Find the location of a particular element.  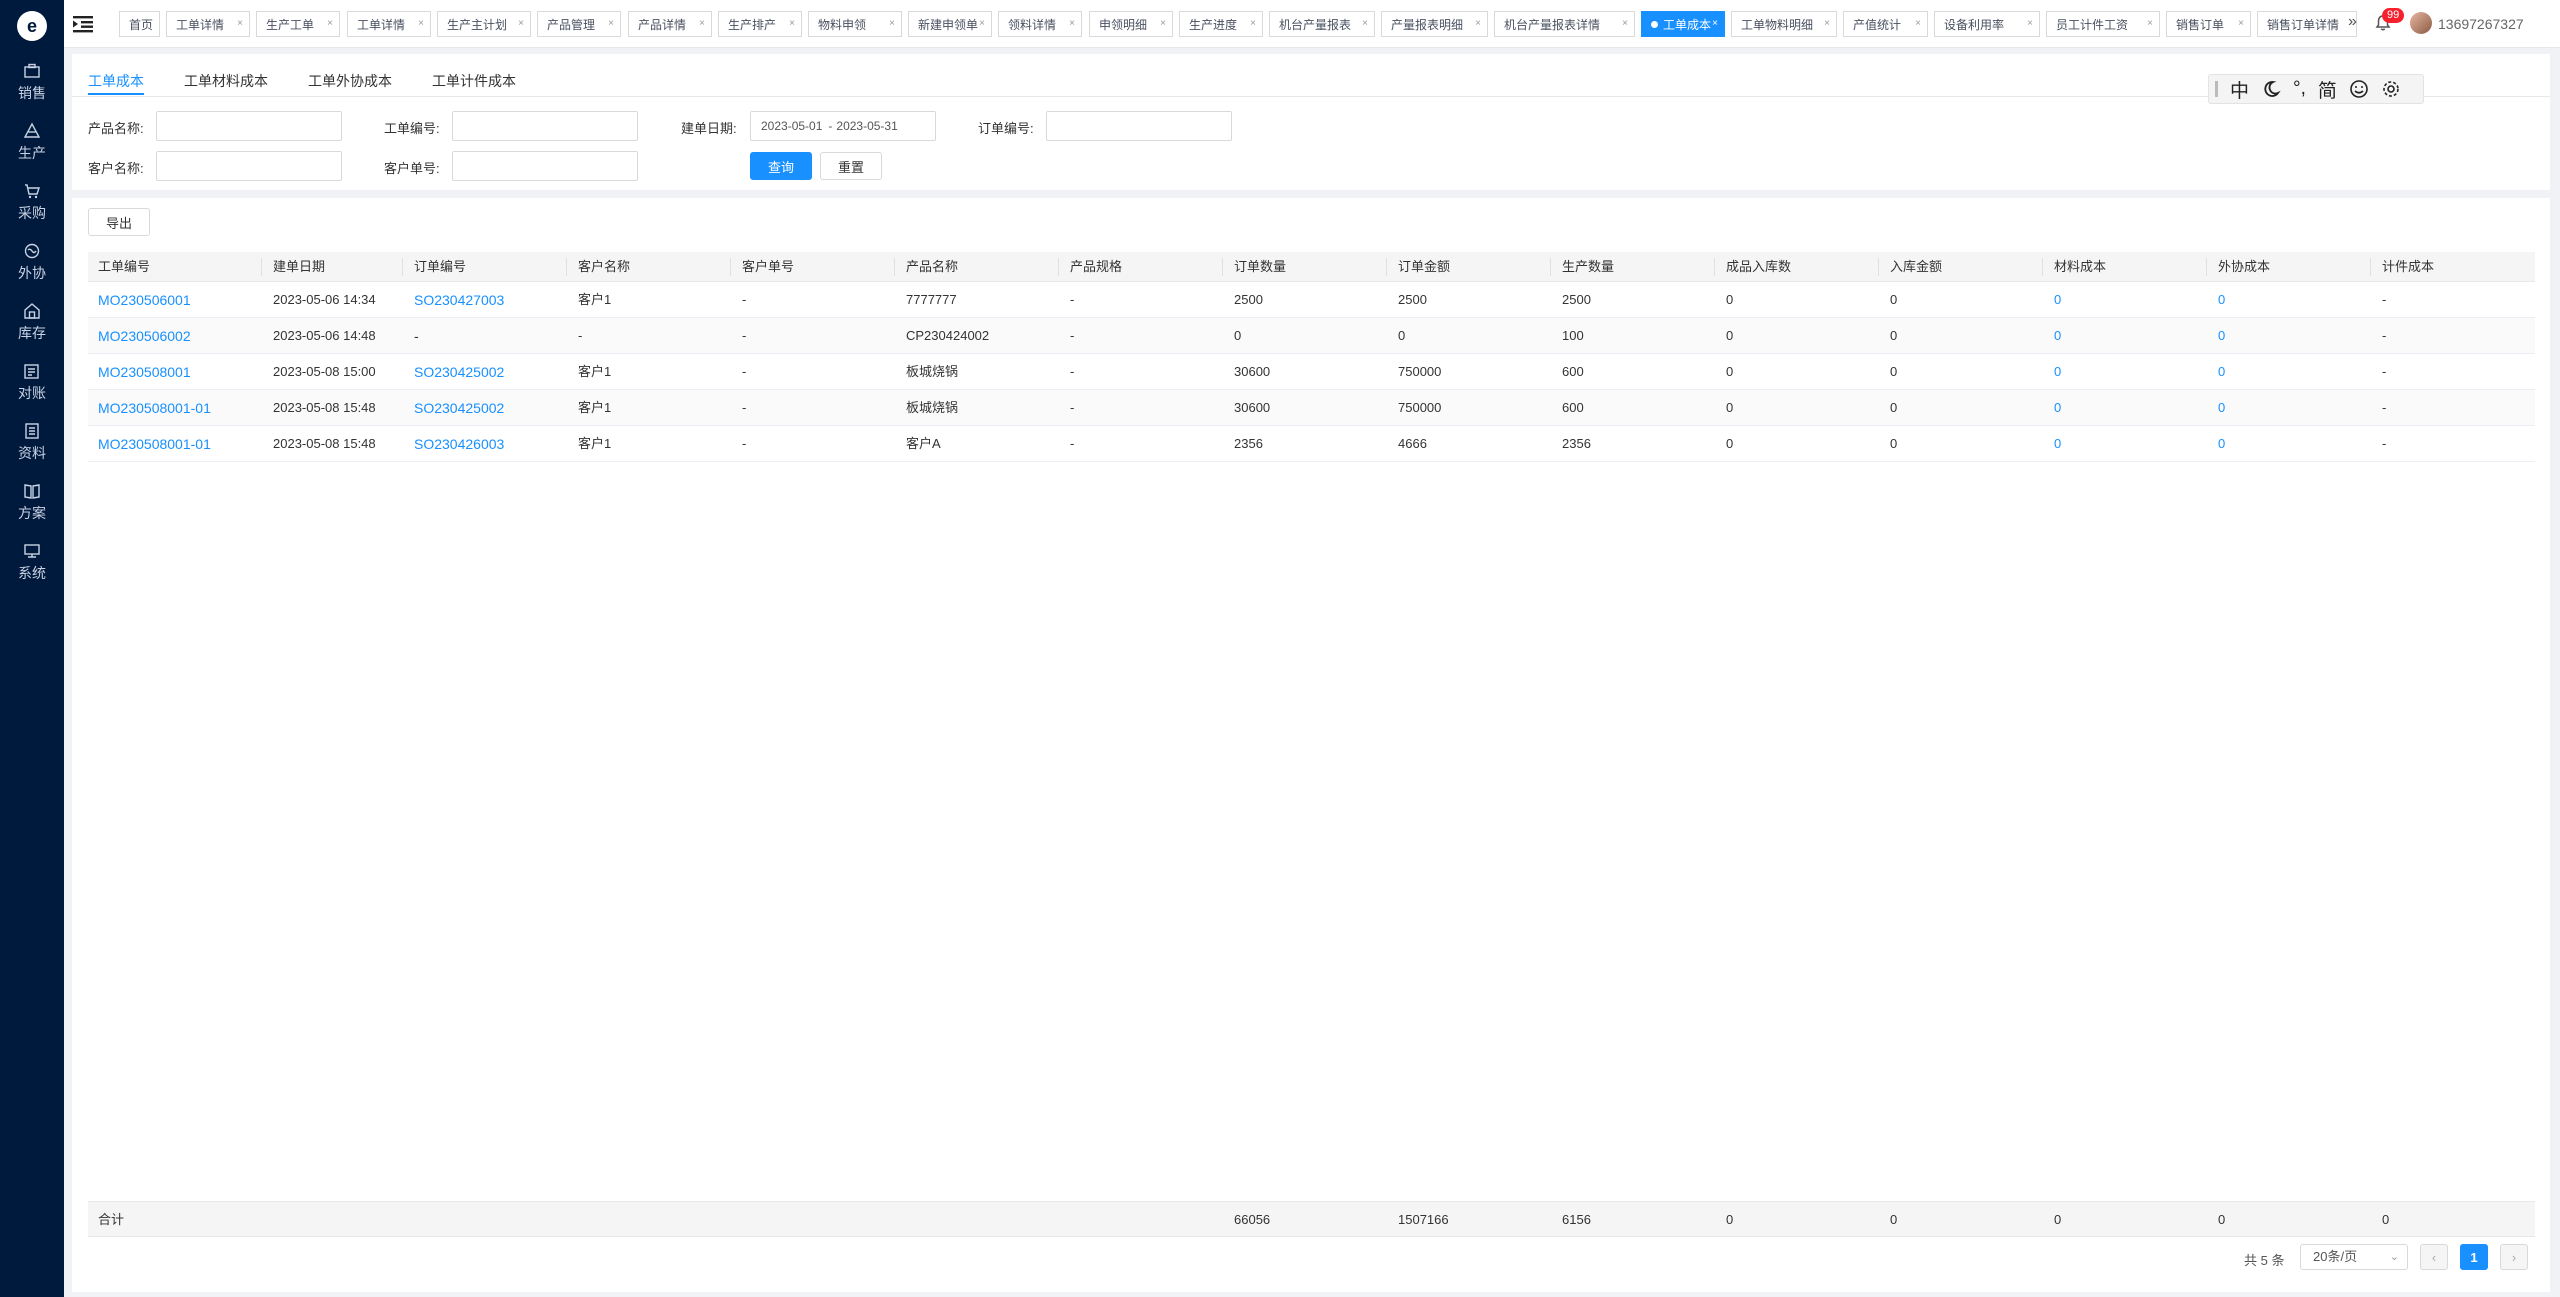

sidebar-item-5: 对账 is located at coordinates (32, 382).